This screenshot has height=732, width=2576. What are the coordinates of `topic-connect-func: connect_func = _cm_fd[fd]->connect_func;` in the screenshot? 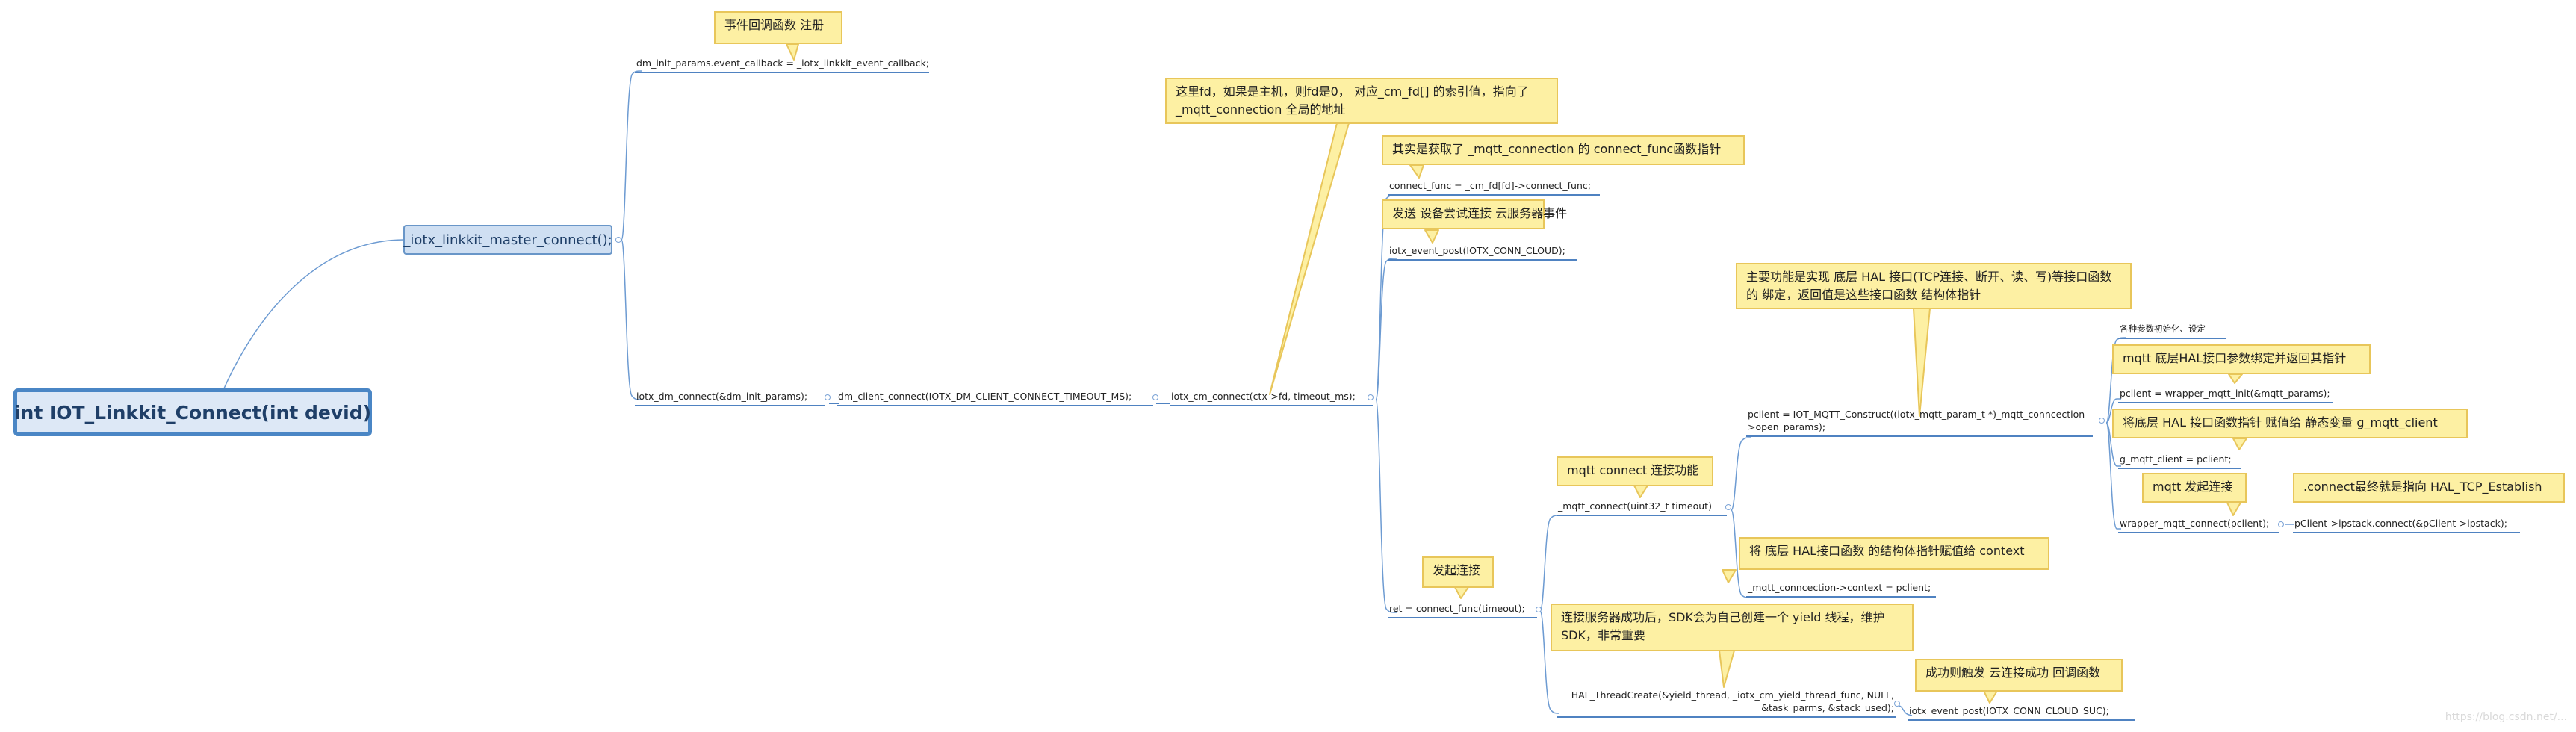 It's located at (1494, 187).